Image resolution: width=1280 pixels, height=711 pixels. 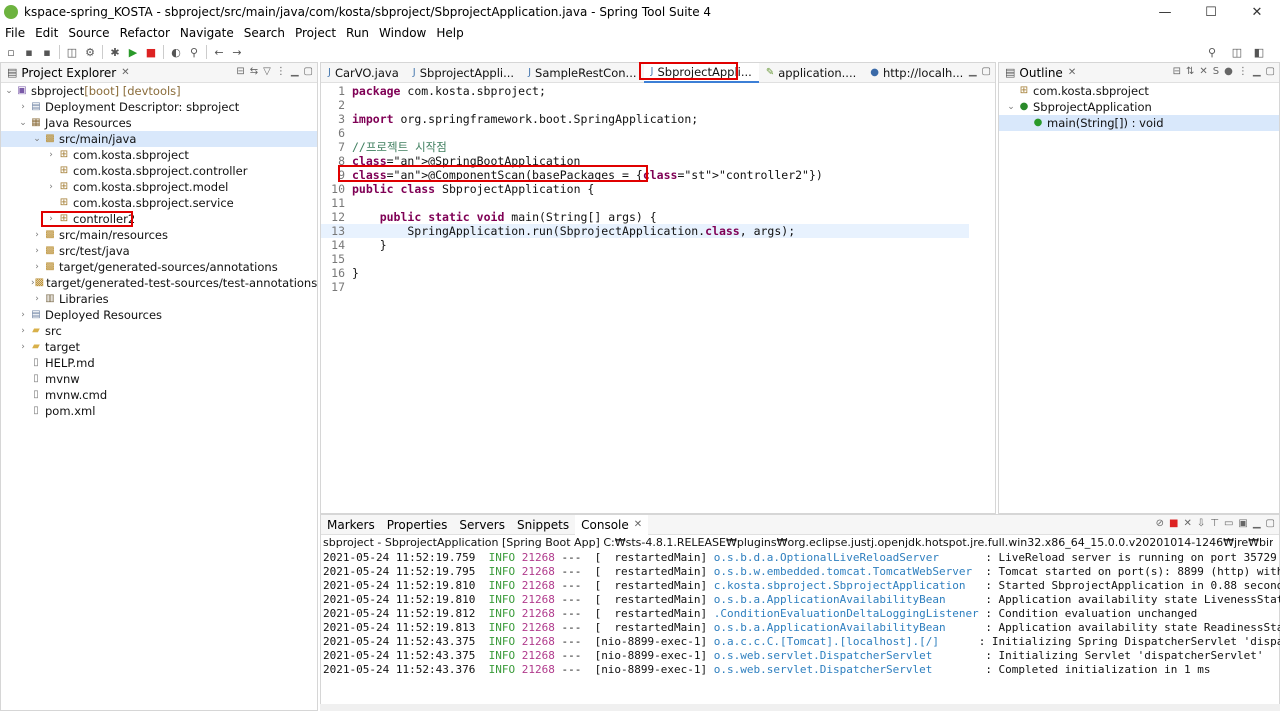 I want to click on hide-nonpublic-icon: ●, so click(x=1228, y=71).